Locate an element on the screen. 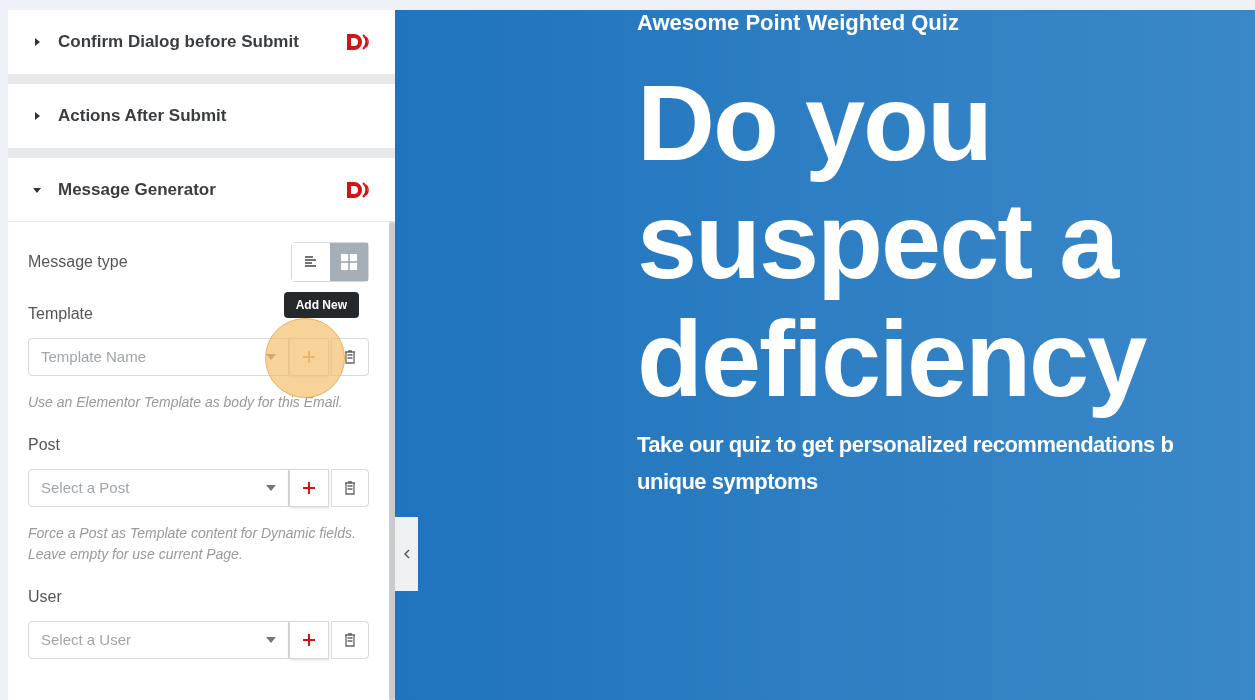 The height and width of the screenshot is (700, 1255). field-label: Message type is located at coordinates (78, 262).